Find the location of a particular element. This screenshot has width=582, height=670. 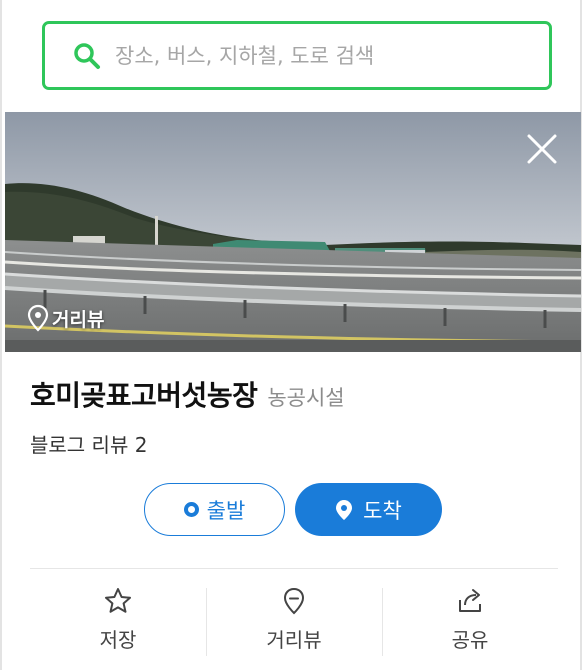

depart-button: 출발 is located at coordinates (214, 509).